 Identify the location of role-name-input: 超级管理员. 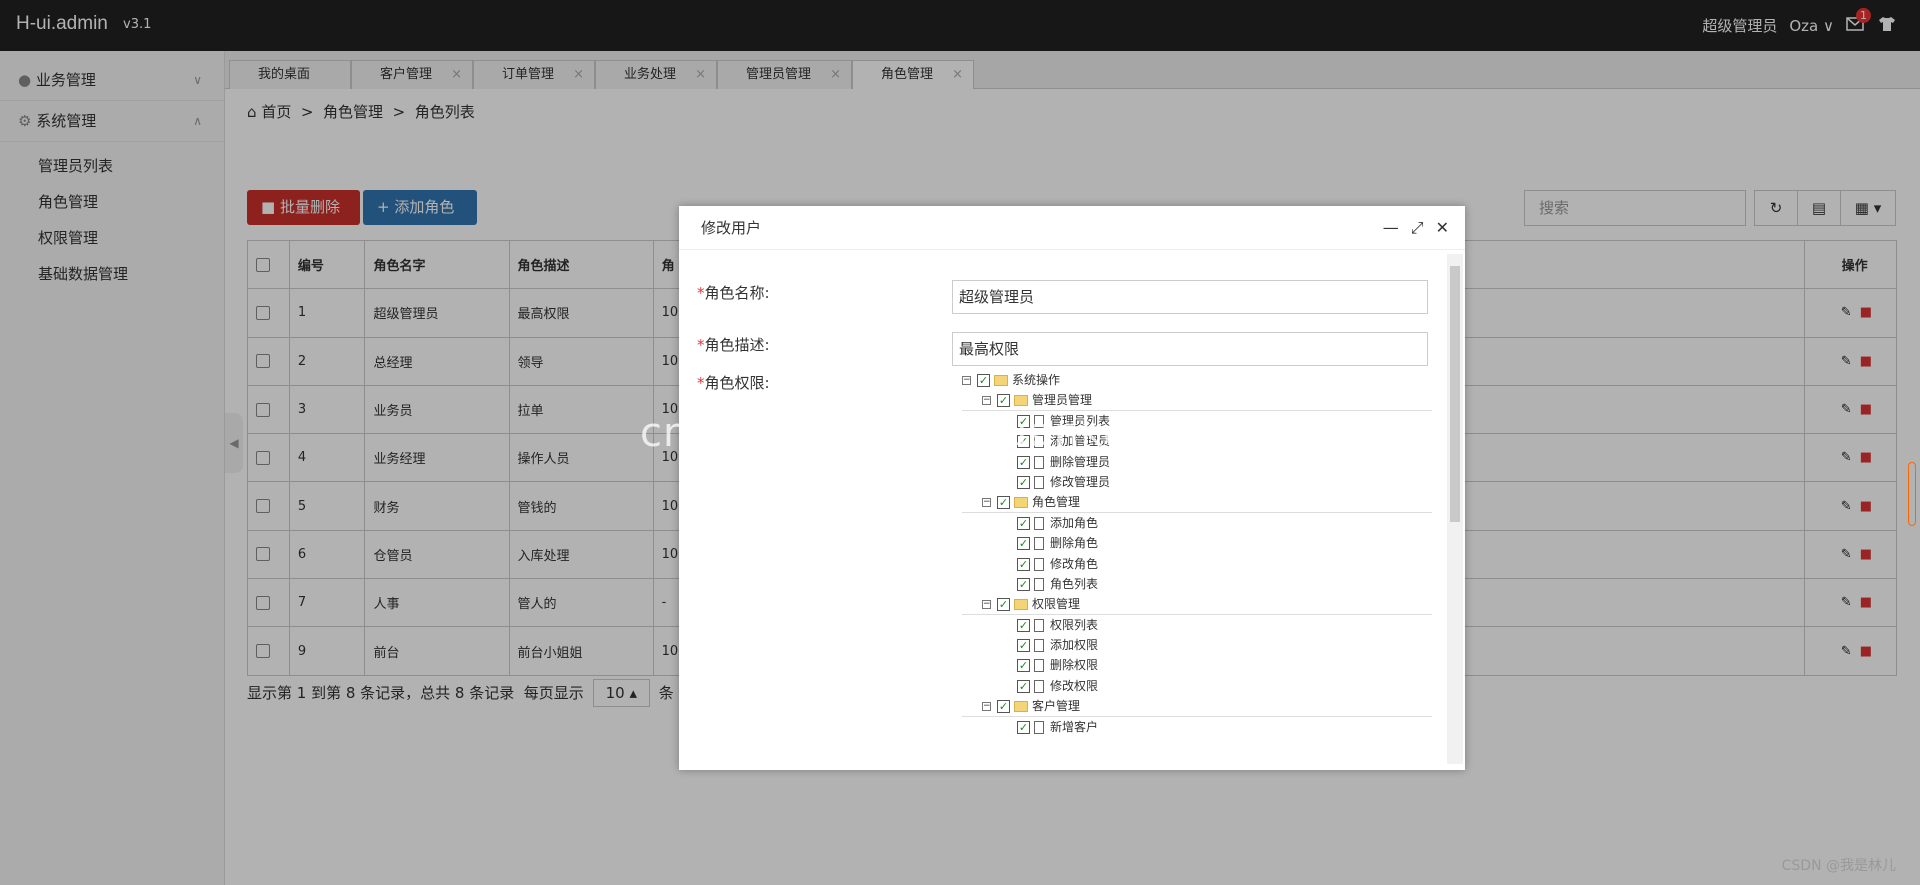
(1190, 297).